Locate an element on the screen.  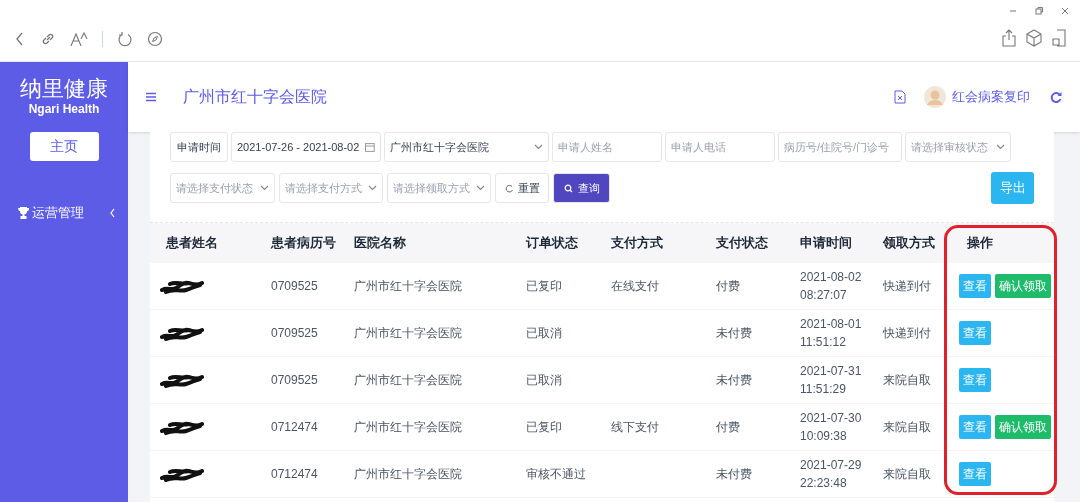
share-icon is located at coordinates (1009, 38).